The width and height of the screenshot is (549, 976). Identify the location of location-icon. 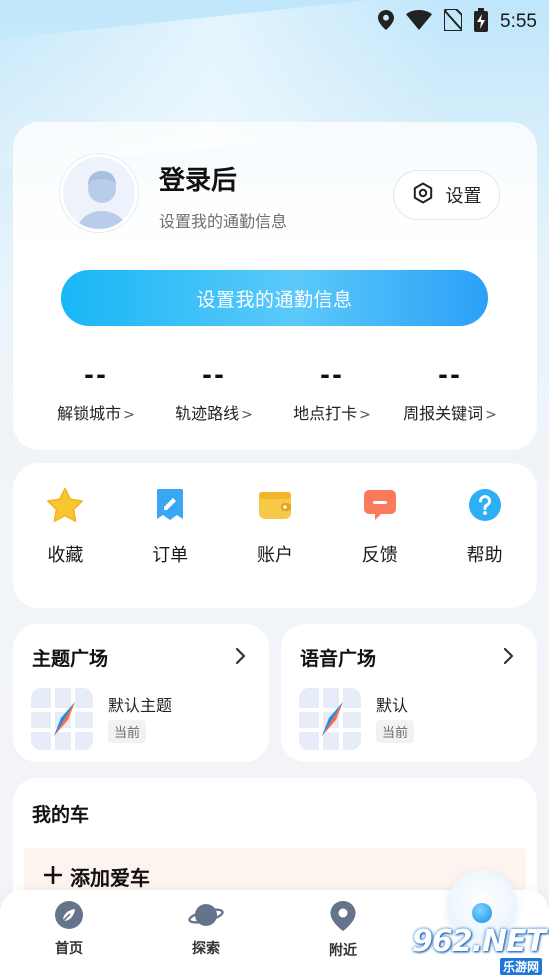
(386, 22).